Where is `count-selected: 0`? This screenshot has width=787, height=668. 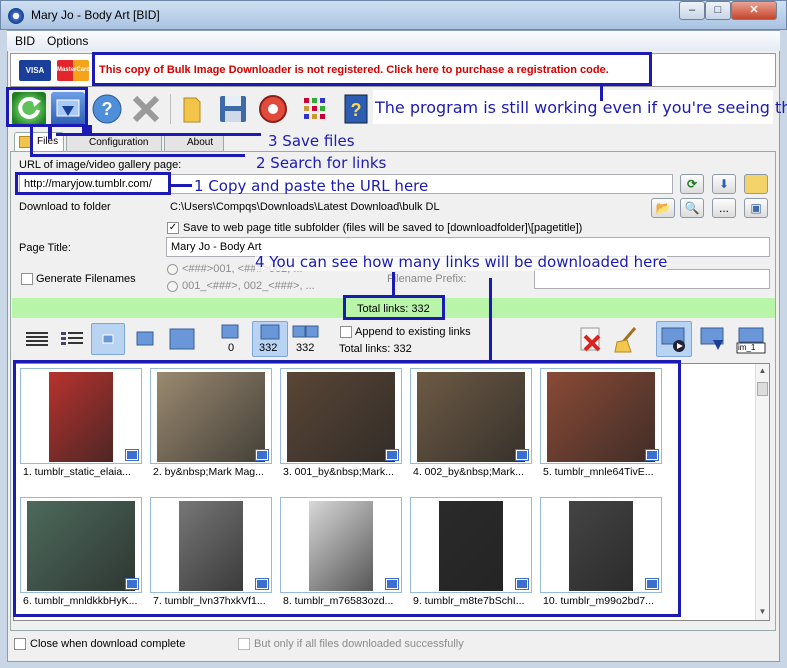
count-selected: 0 is located at coordinates (231, 348).